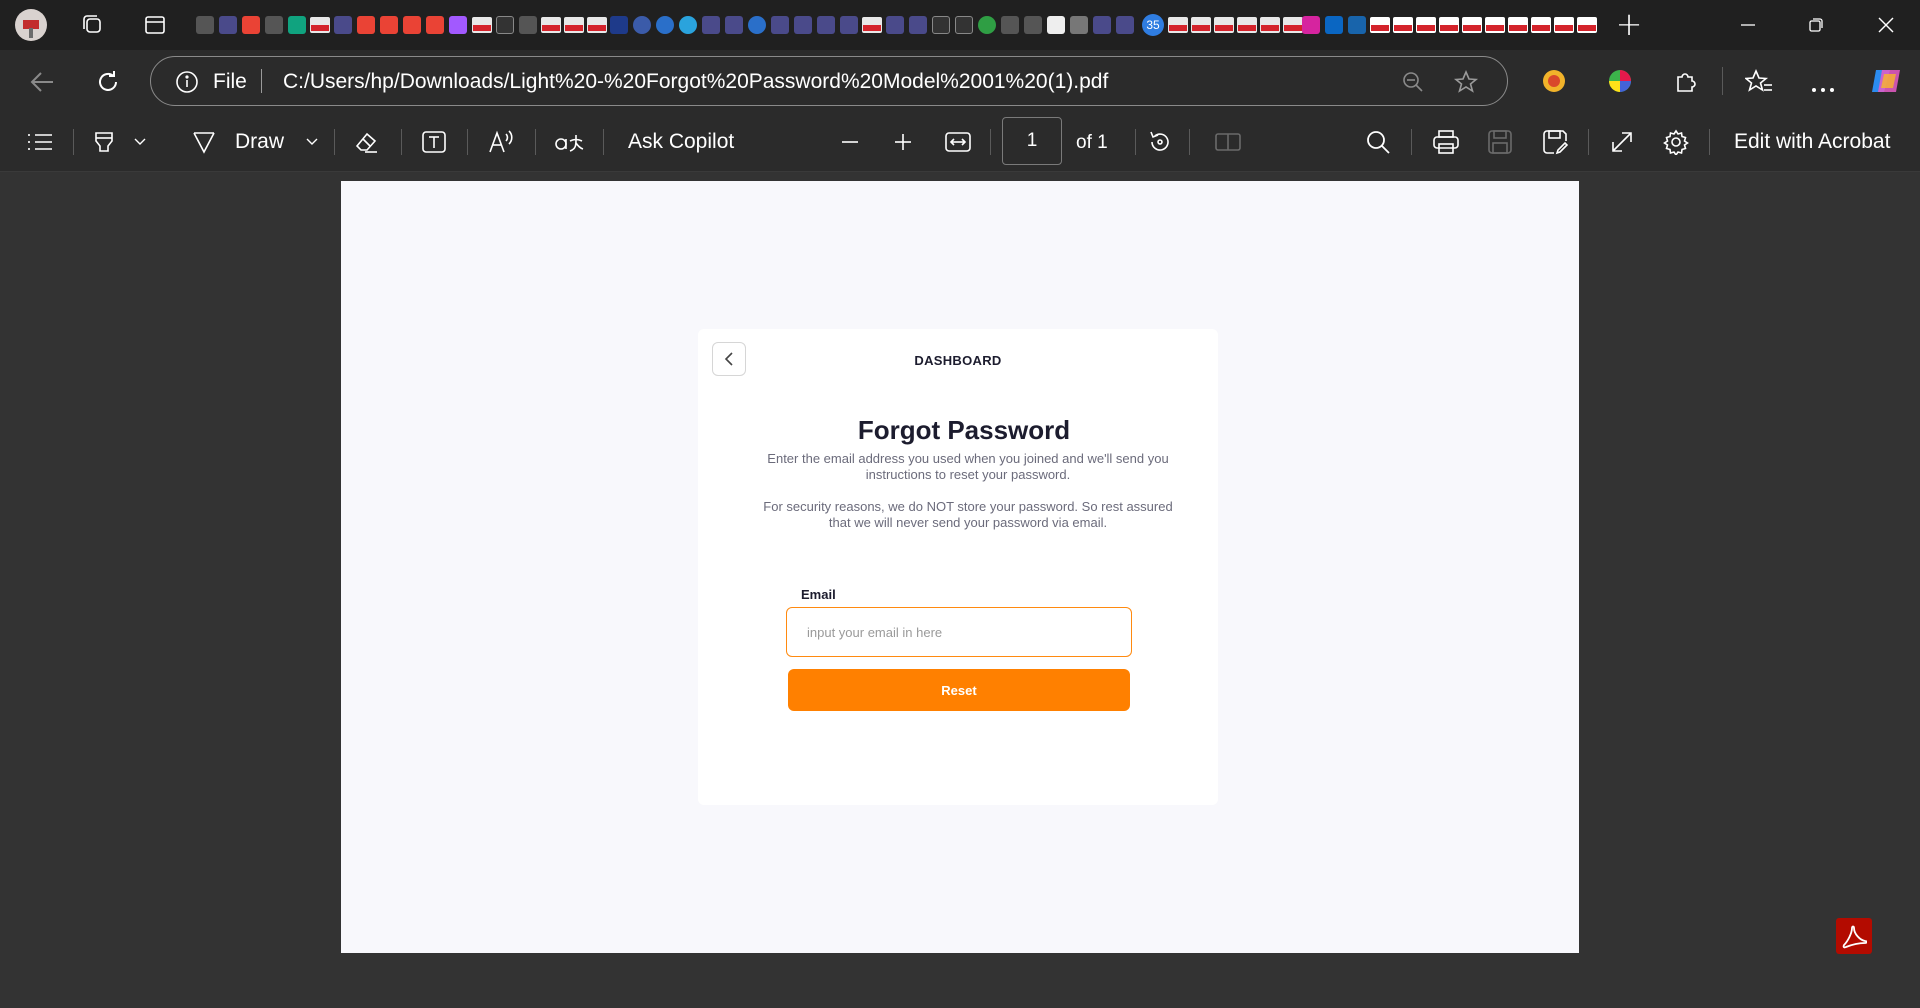 This screenshot has width=1920, height=1008. Describe the element at coordinates (108, 82) in the screenshot. I see `refresh-button` at that location.